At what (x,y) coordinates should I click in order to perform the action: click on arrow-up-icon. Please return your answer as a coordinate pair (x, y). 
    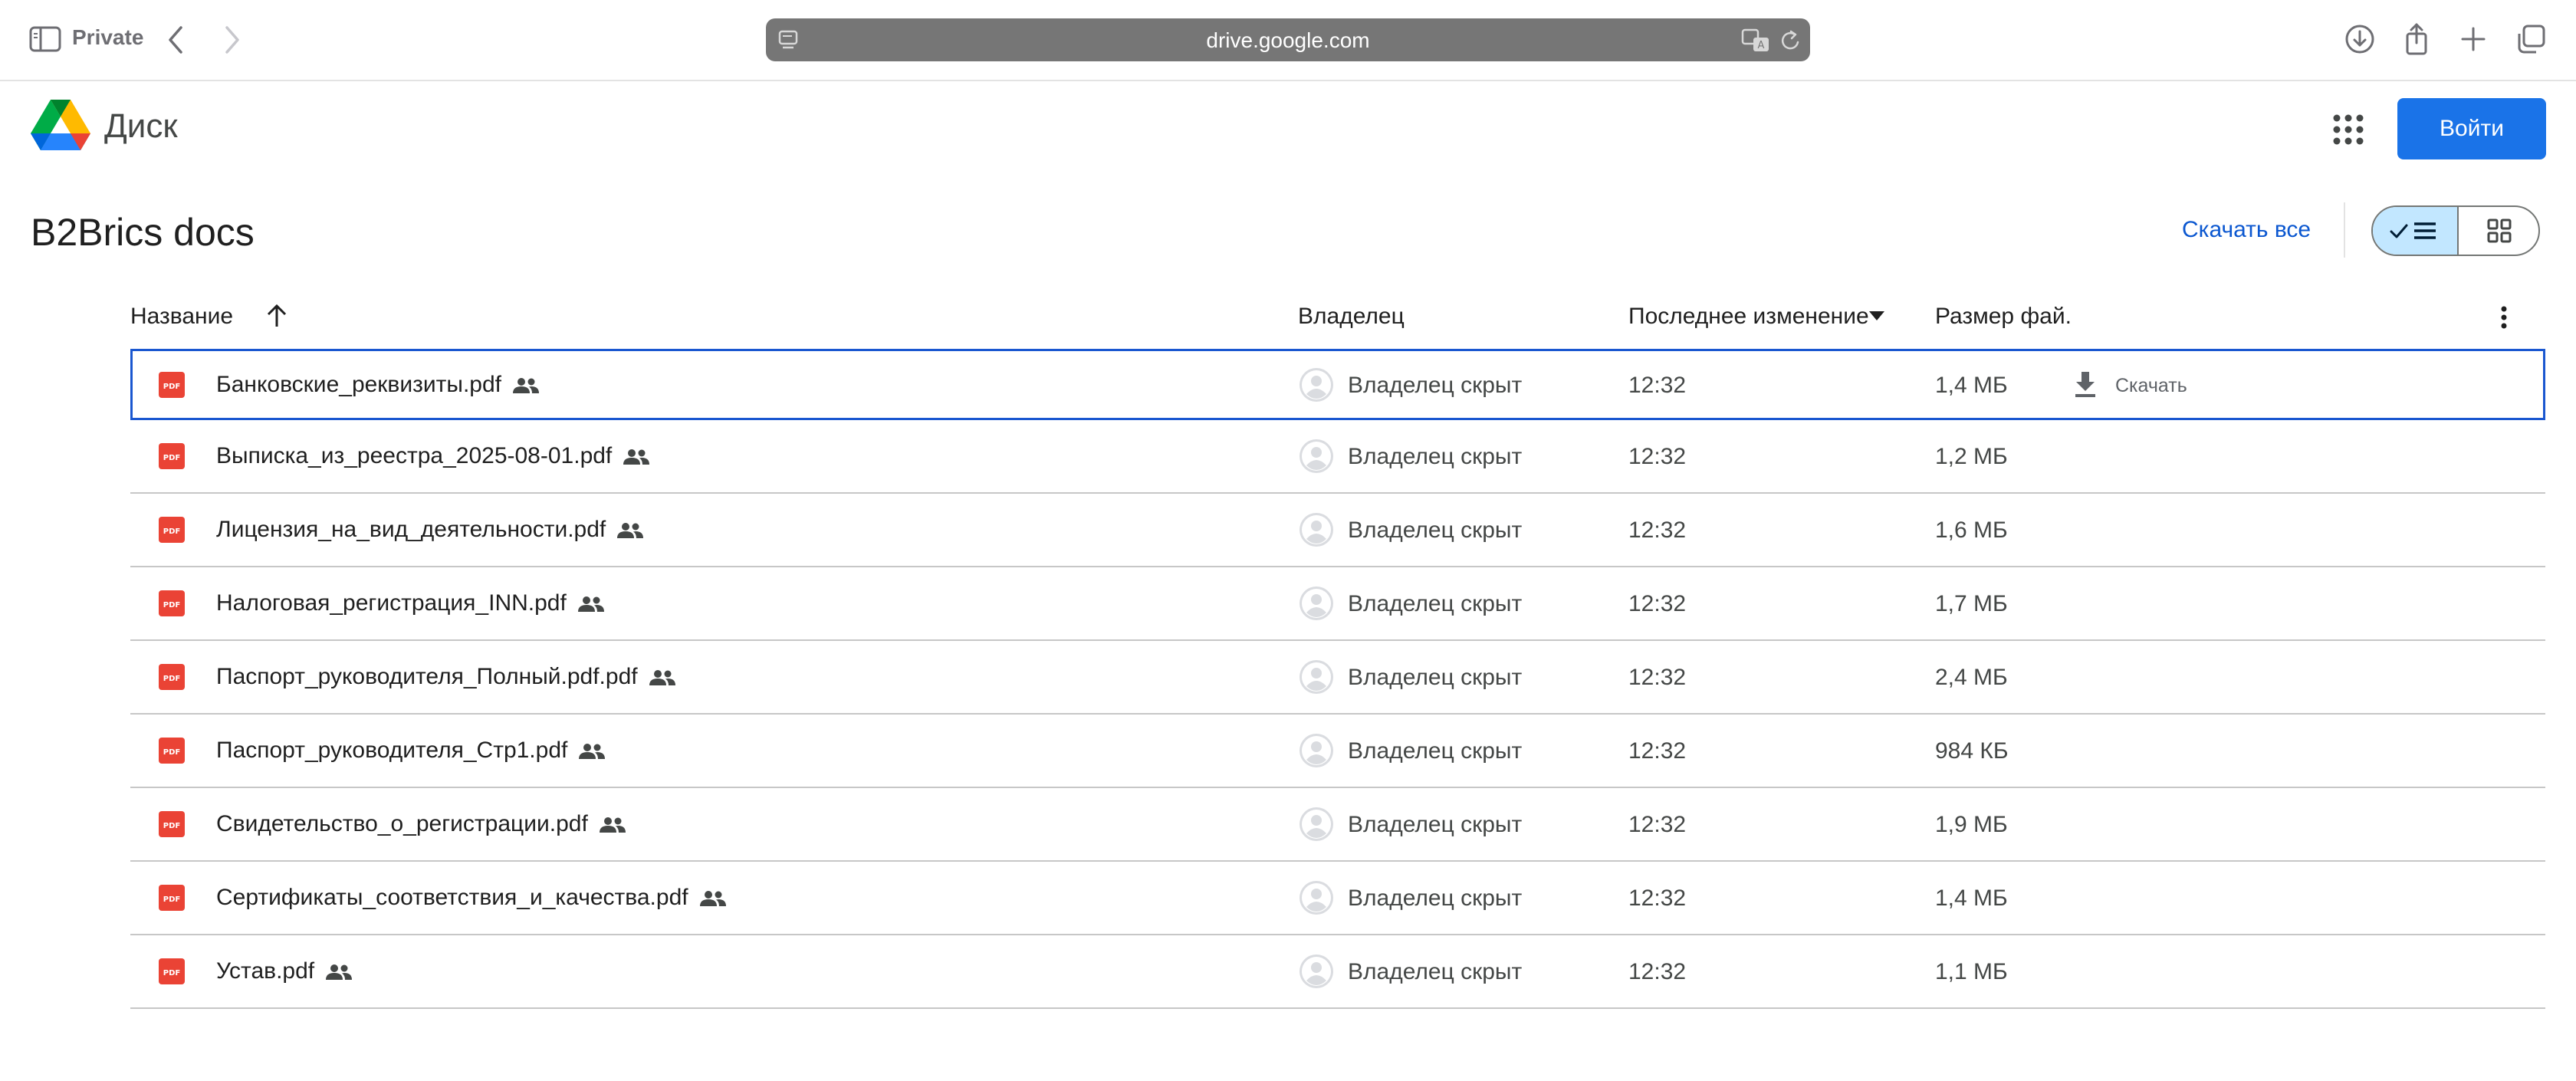
    Looking at the image, I should click on (277, 316).